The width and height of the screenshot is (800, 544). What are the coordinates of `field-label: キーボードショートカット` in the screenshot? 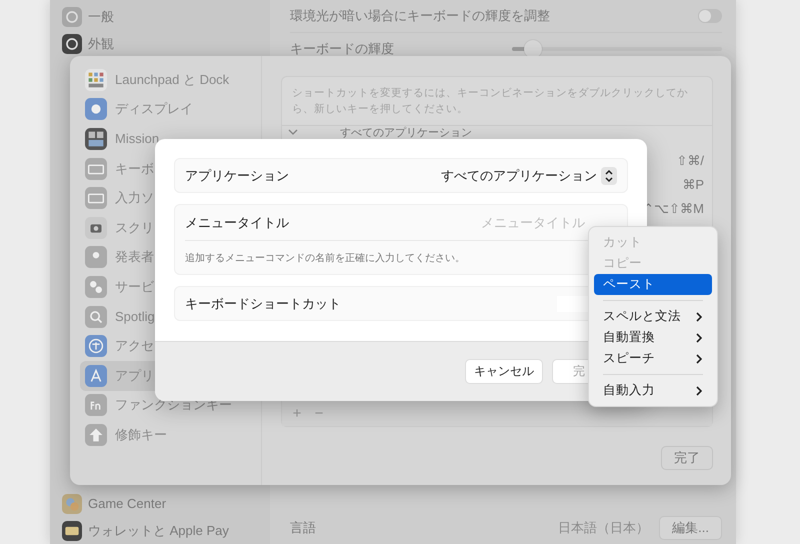 It's located at (263, 303).